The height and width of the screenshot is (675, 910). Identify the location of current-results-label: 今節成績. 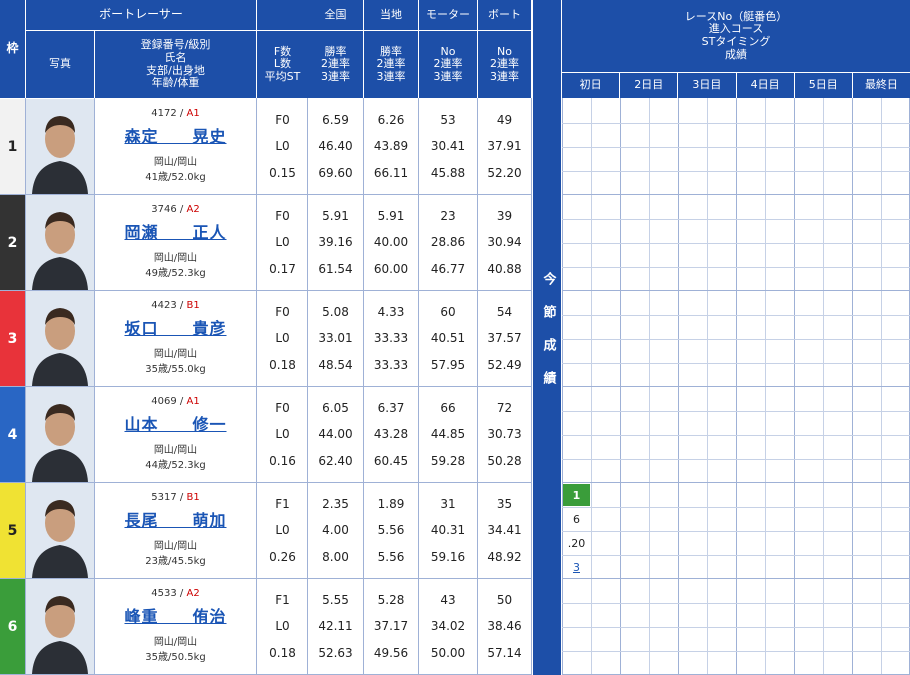
(548, 337).